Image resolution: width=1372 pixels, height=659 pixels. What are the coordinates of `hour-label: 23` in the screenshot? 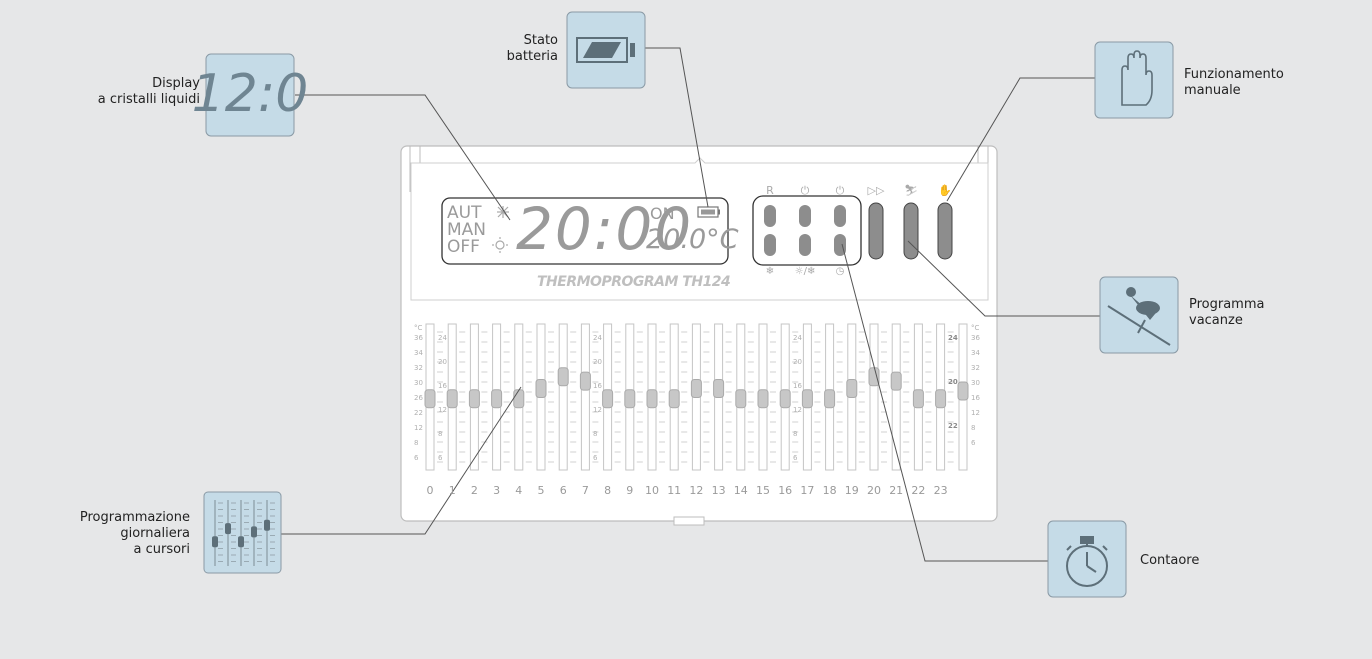 It's located at (940, 490).